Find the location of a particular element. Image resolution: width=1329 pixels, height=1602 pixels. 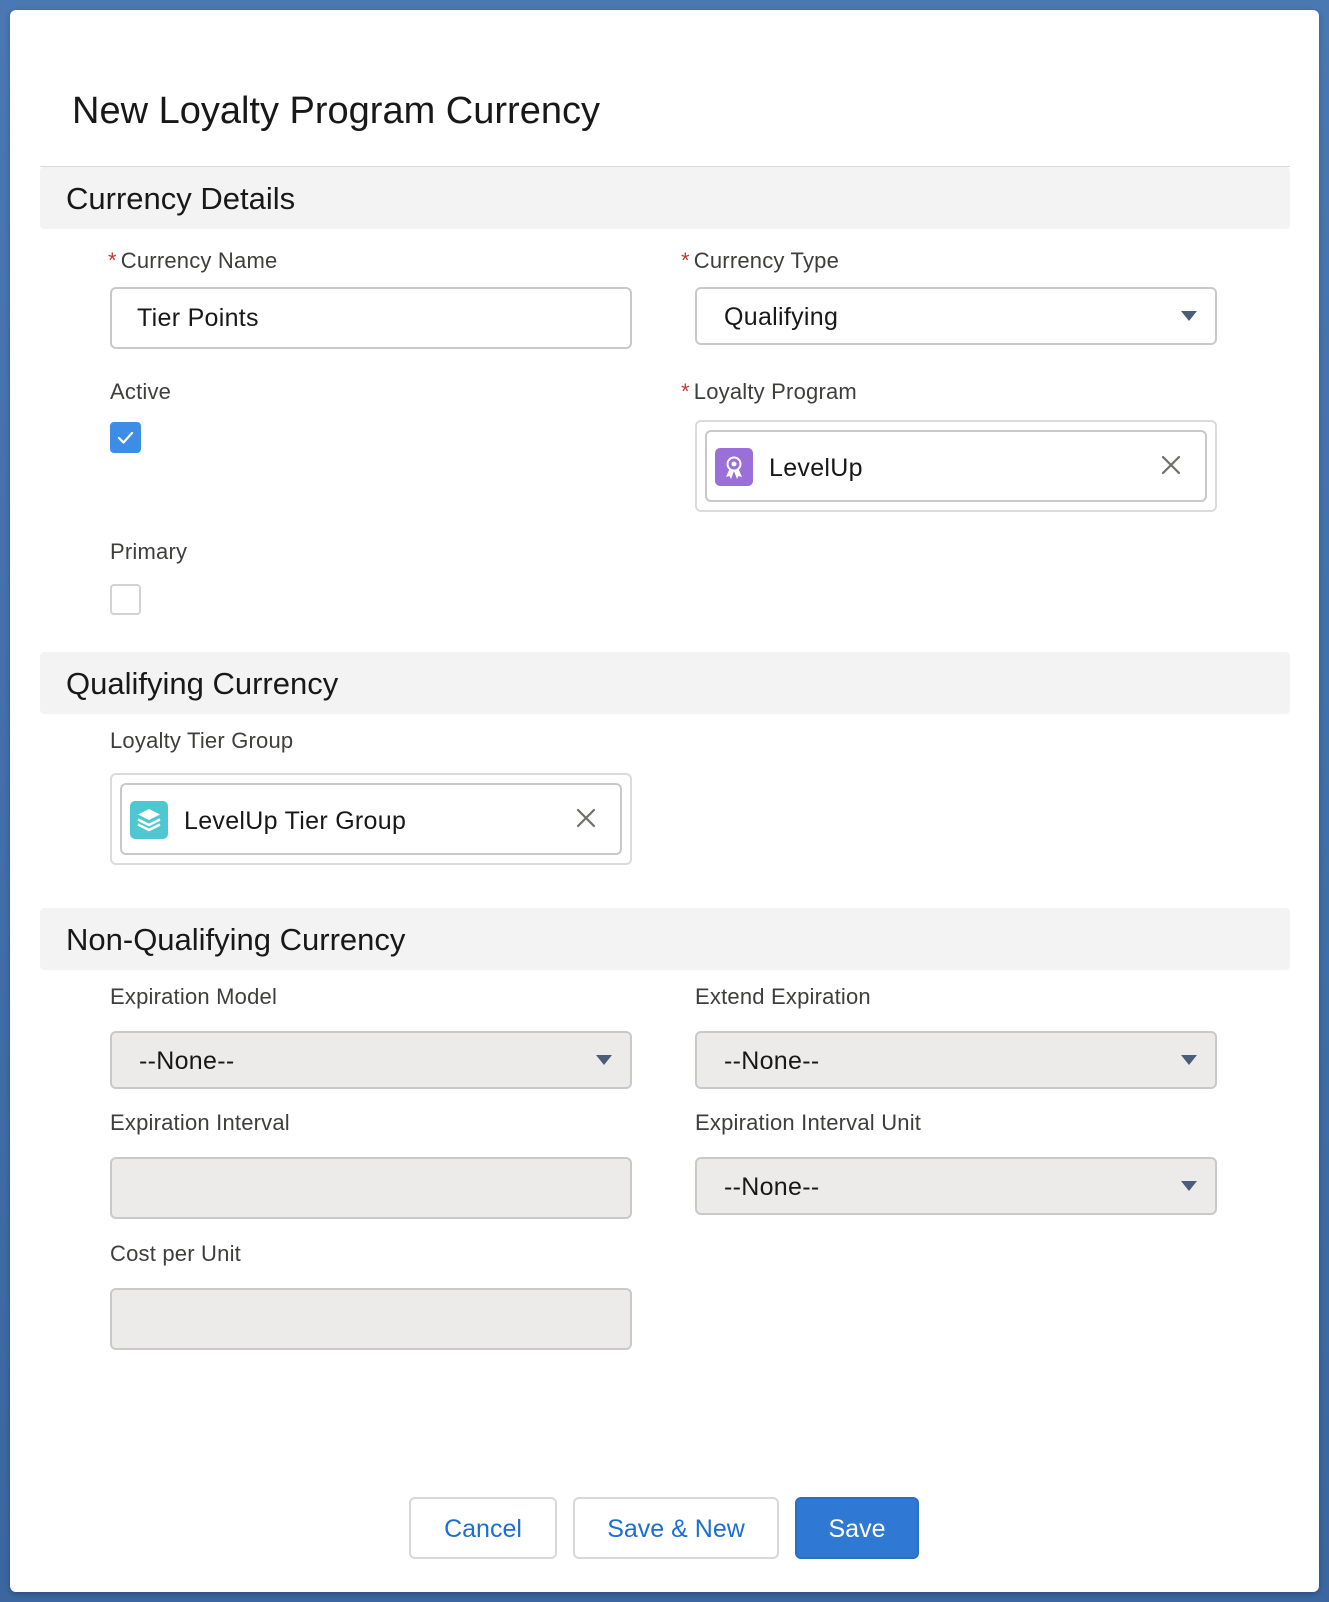

currency-type-label: * Currency Type is located at coordinates (760, 260).